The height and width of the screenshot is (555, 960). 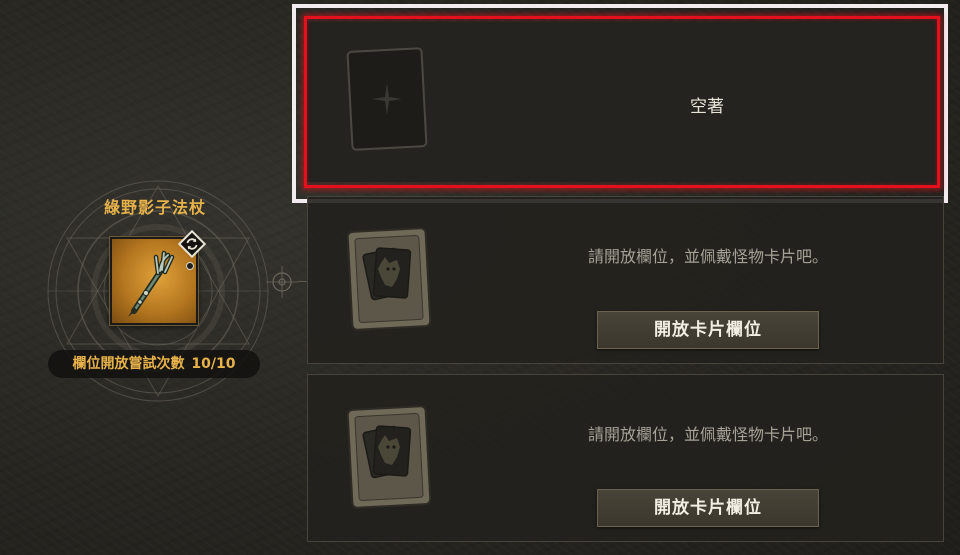 What do you see at coordinates (192, 244) in the screenshot?
I see `swap-icon` at bounding box center [192, 244].